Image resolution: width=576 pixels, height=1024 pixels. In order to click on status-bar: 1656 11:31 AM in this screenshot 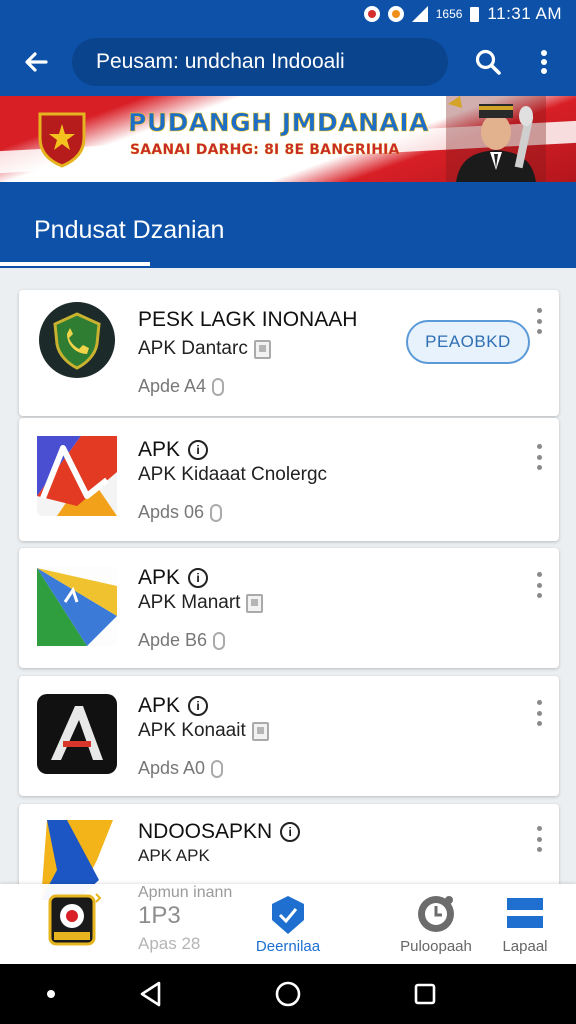, I will do `click(288, 14)`.